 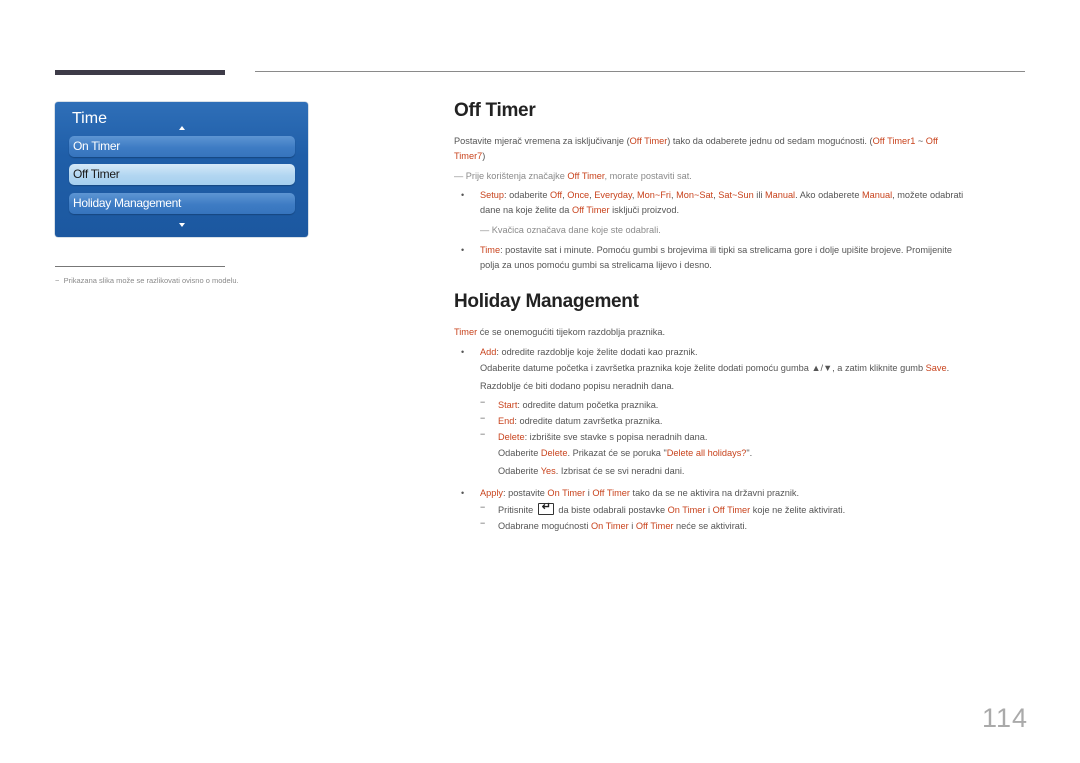 I want to click on menu-item-on-timer: On Timer, so click(x=182, y=146).